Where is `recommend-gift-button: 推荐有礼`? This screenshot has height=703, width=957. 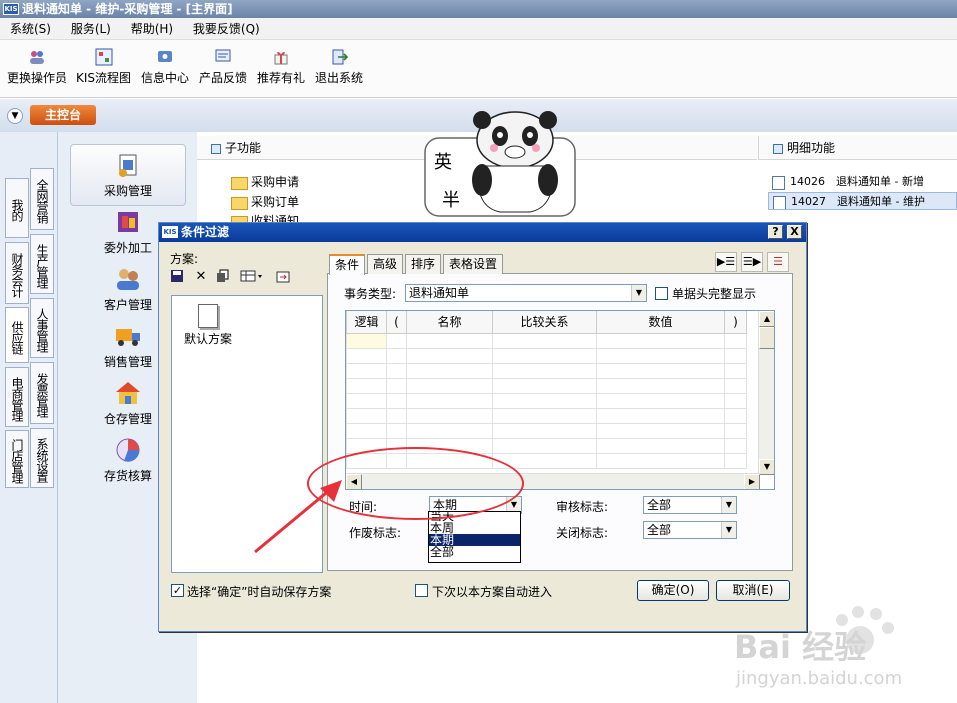 recommend-gift-button: 推荐有礼 is located at coordinates (281, 67).